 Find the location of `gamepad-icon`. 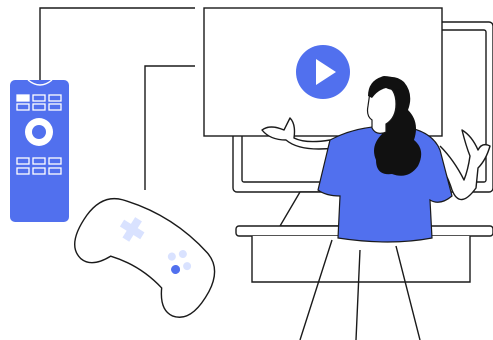

gamepad-icon is located at coordinates (145, 257).